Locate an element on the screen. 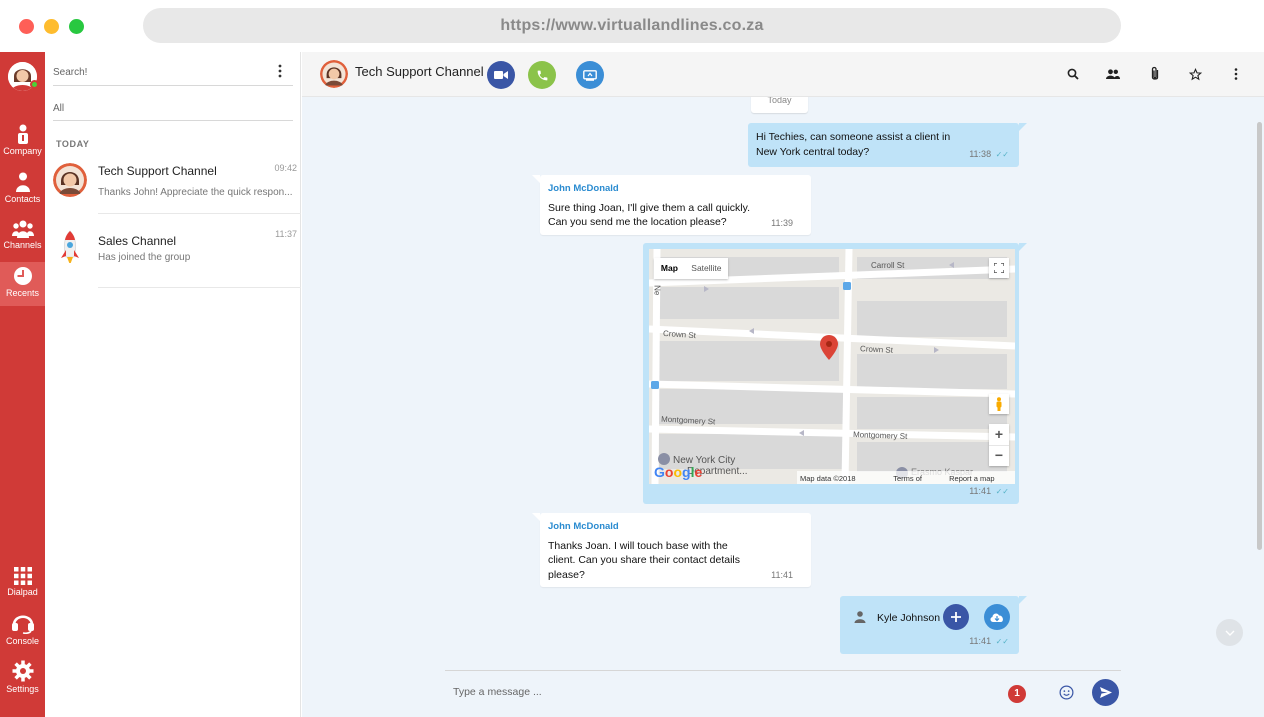 This screenshot has width=1264, height=717. gear-icon is located at coordinates (22, 671).